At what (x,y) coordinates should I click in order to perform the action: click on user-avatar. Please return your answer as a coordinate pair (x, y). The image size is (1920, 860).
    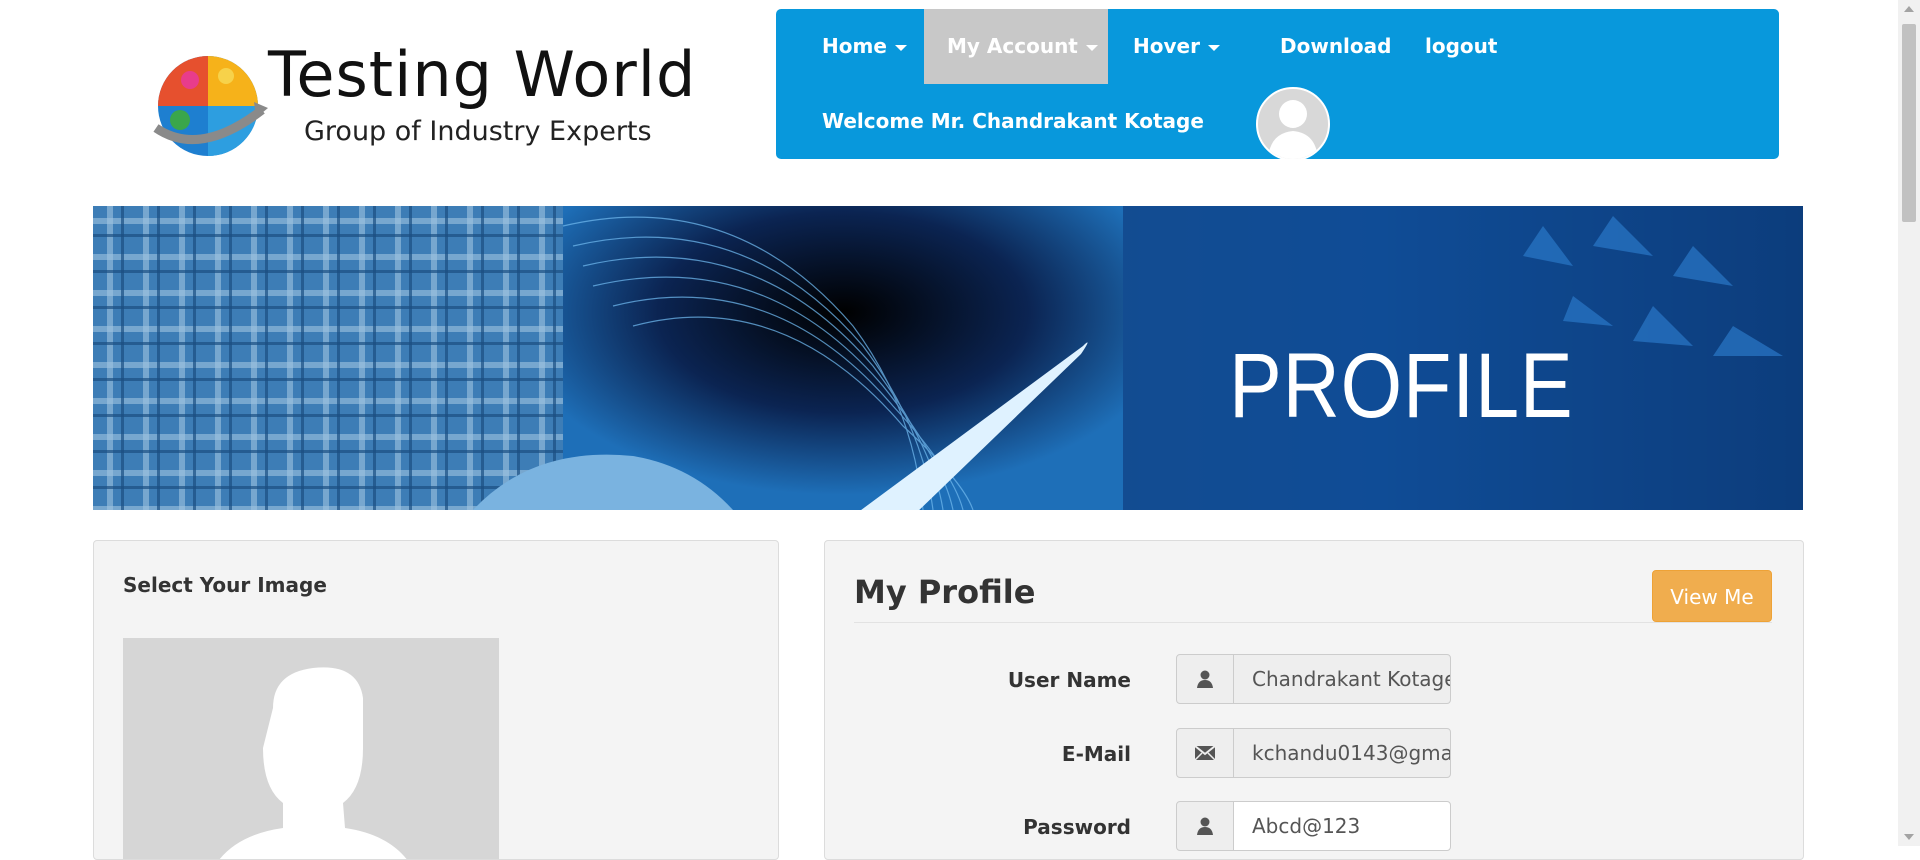
    Looking at the image, I should click on (1293, 124).